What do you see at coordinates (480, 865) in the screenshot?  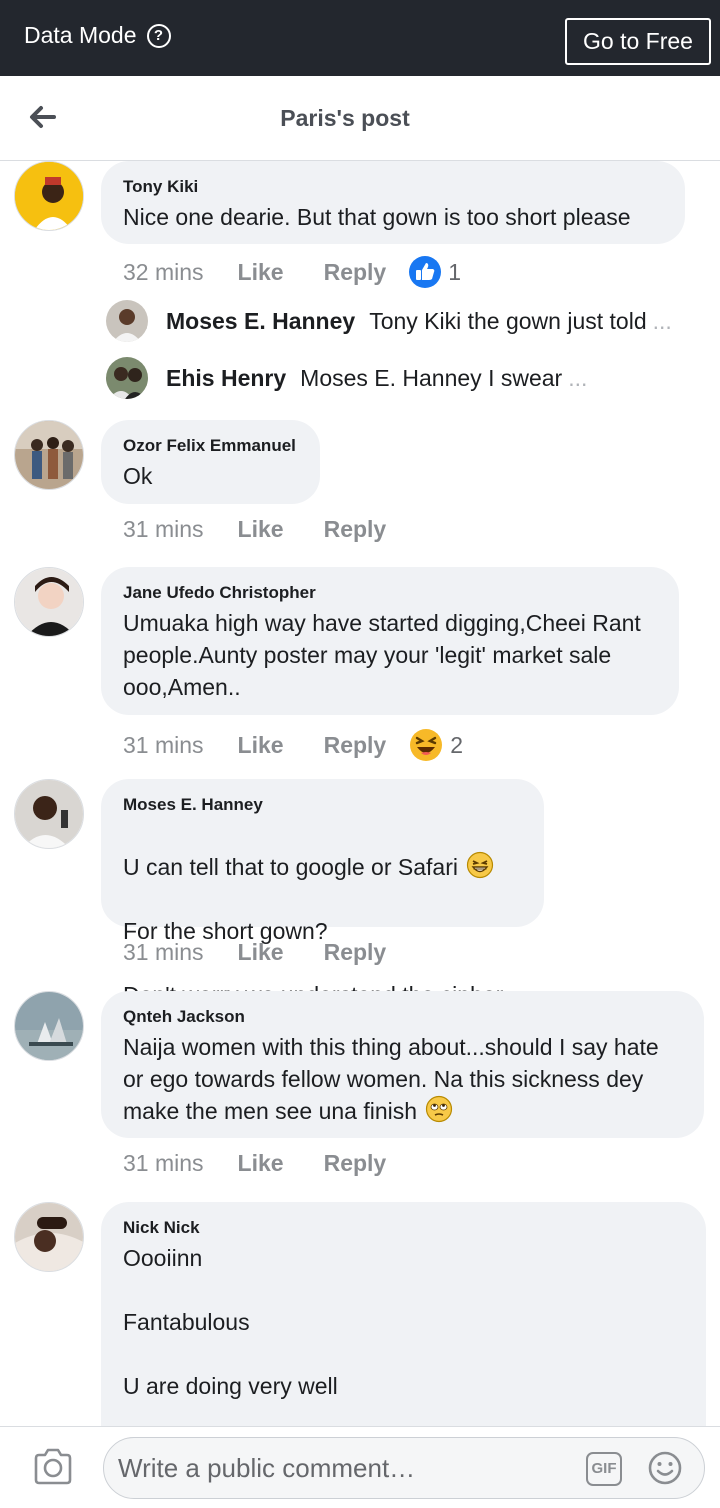 I see `grinning-squint-emoji-icon` at bounding box center [480, 865].